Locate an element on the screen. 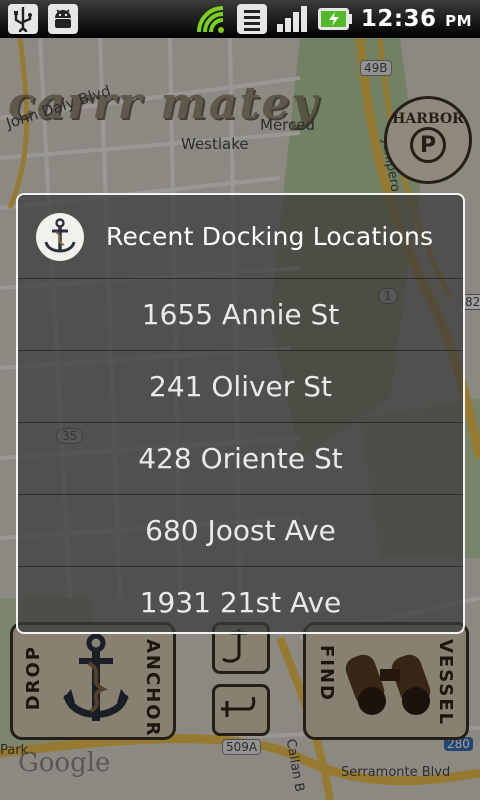  dialog-title: Recent Docking Locations is located at coordinates (270, 236).